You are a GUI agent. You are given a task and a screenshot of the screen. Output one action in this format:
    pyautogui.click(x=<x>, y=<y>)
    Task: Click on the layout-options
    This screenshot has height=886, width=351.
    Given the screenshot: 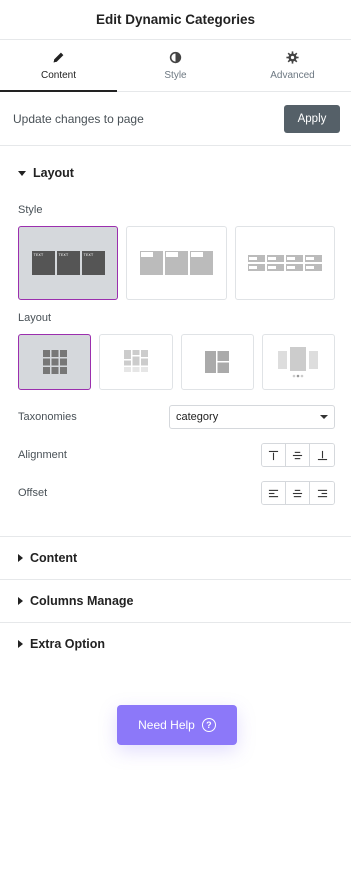 What is the action you would take?
    pyautogui.click(x=175, y=362)
    